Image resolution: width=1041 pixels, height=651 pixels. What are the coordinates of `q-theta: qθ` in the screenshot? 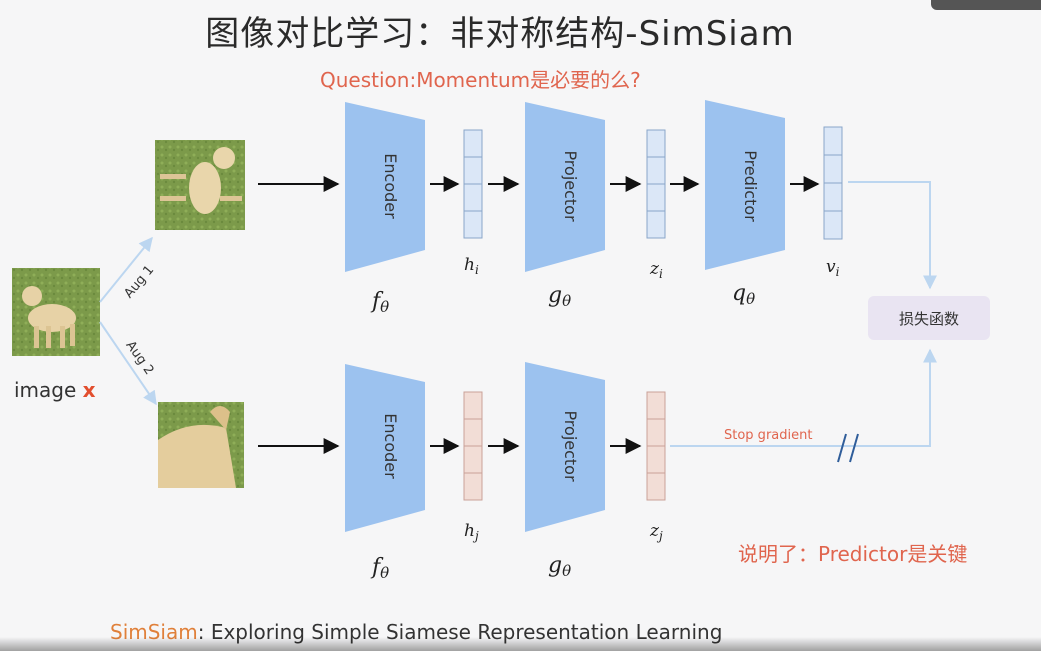 It's located at (743, 294).